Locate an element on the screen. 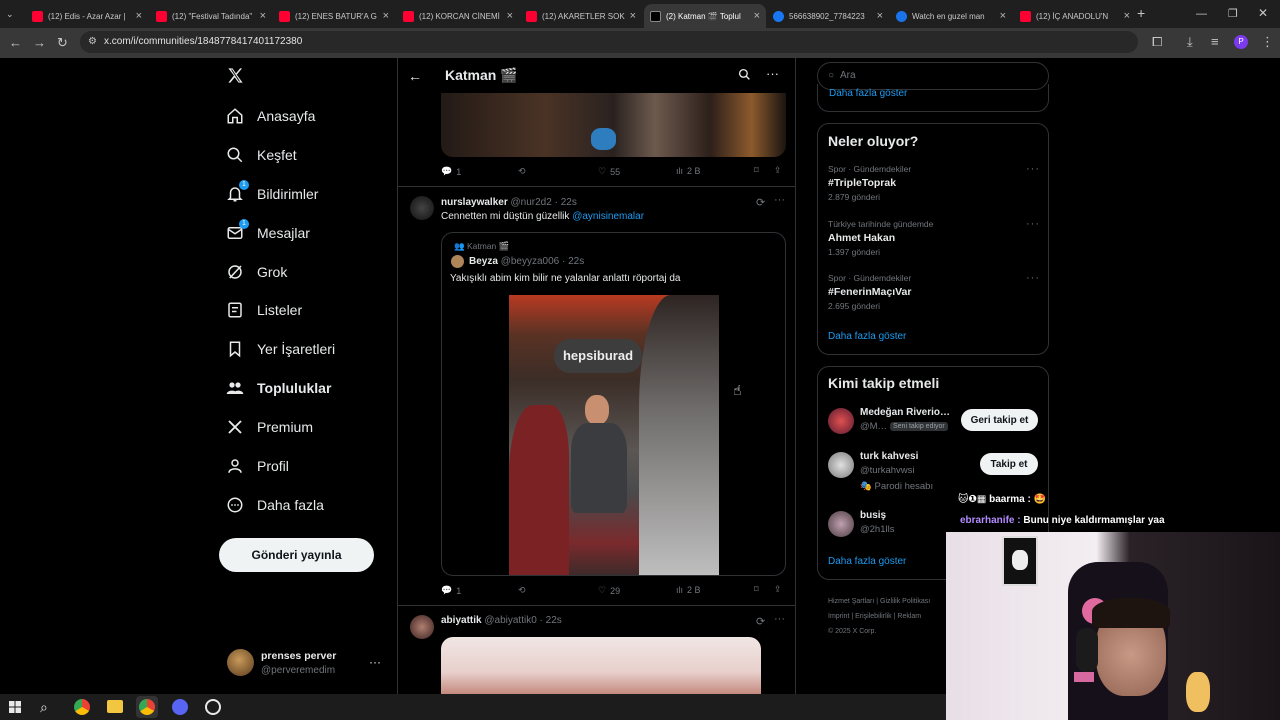 The height and width of the screenshot is (720, 1280). footer-link: Gizlilik Politikası is located at coordinates (905, 601).